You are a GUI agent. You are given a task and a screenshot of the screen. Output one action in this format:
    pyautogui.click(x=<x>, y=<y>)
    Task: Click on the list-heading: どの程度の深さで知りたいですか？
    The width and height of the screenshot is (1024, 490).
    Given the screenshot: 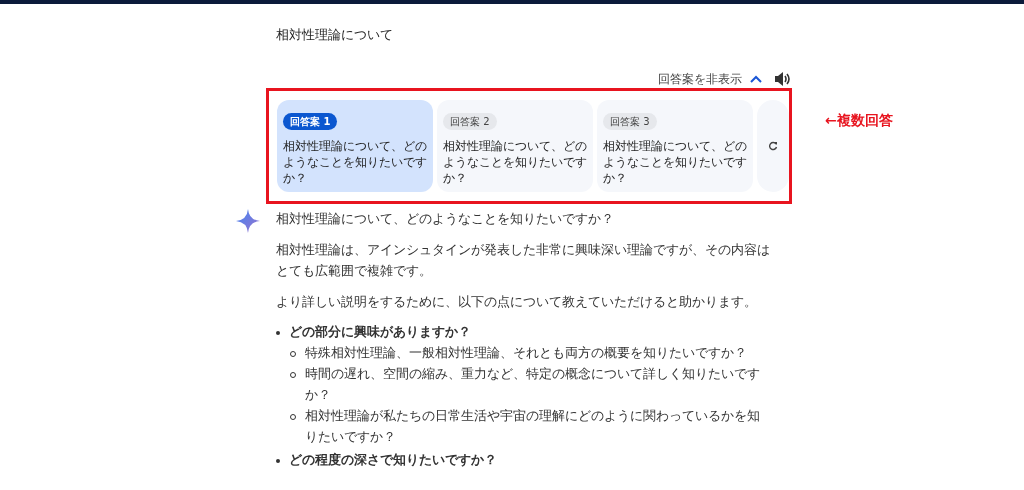 What is the action you would take?
    pyautogui.click(x=393, y=460)
    